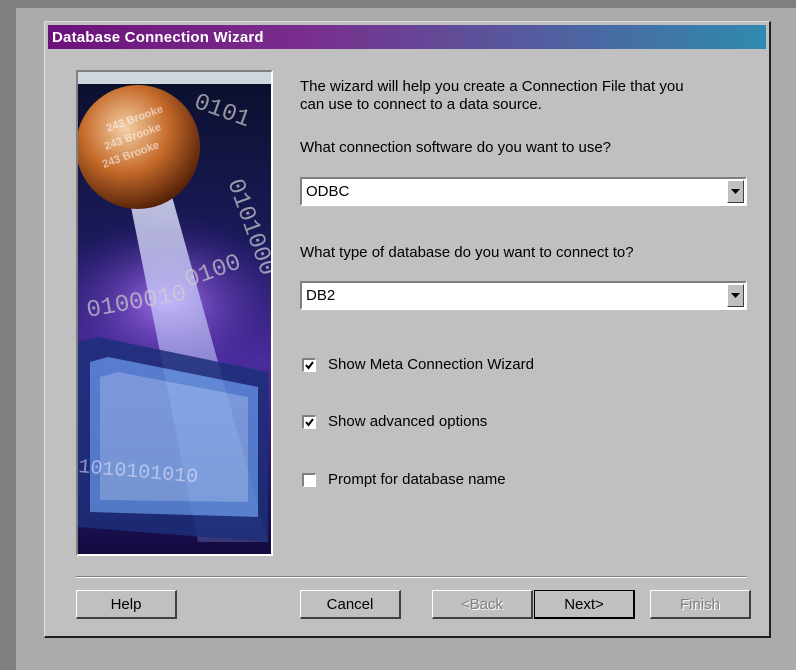 The height and width of the screenshot is (670, 796). What do you see at coordinates (523, 191) in the screenshot?
I see `connection-software-select: ODBC` at bounding box center [523, 191].